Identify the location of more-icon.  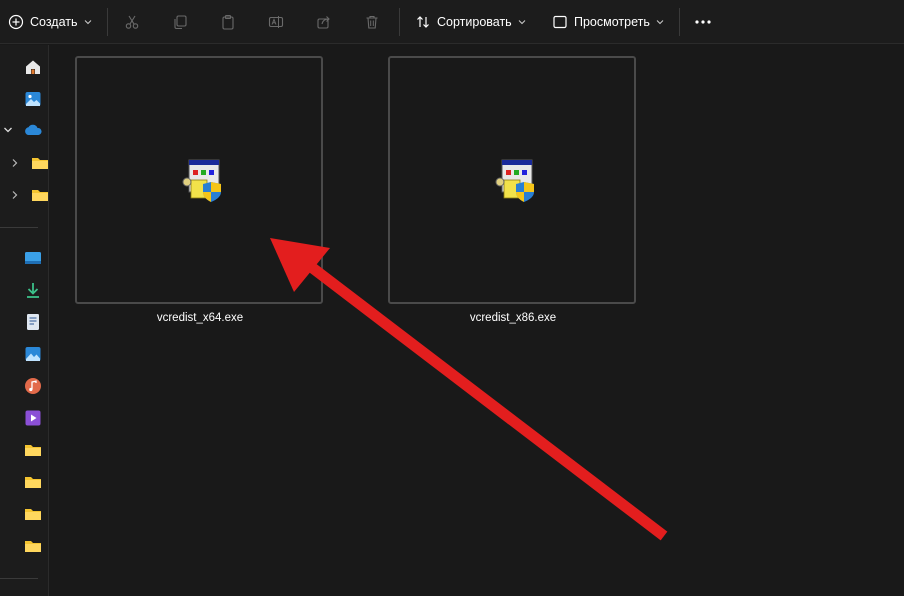
(703, 22).